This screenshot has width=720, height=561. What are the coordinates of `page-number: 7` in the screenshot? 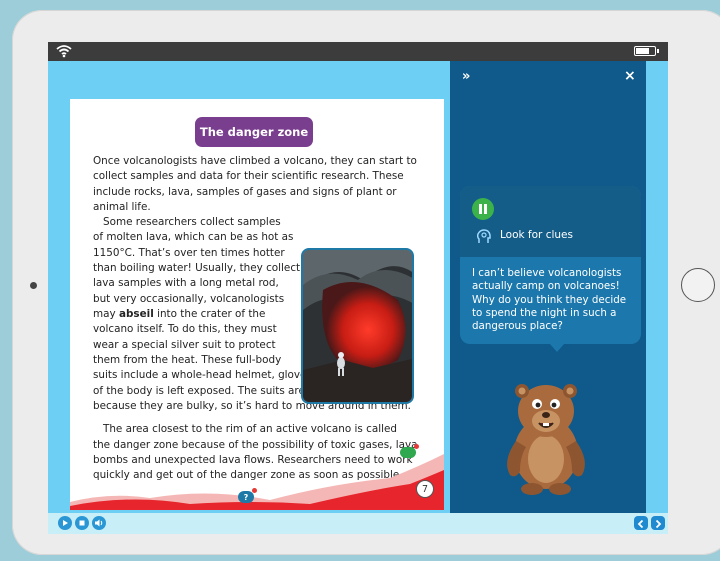 It's located at (425, 489).